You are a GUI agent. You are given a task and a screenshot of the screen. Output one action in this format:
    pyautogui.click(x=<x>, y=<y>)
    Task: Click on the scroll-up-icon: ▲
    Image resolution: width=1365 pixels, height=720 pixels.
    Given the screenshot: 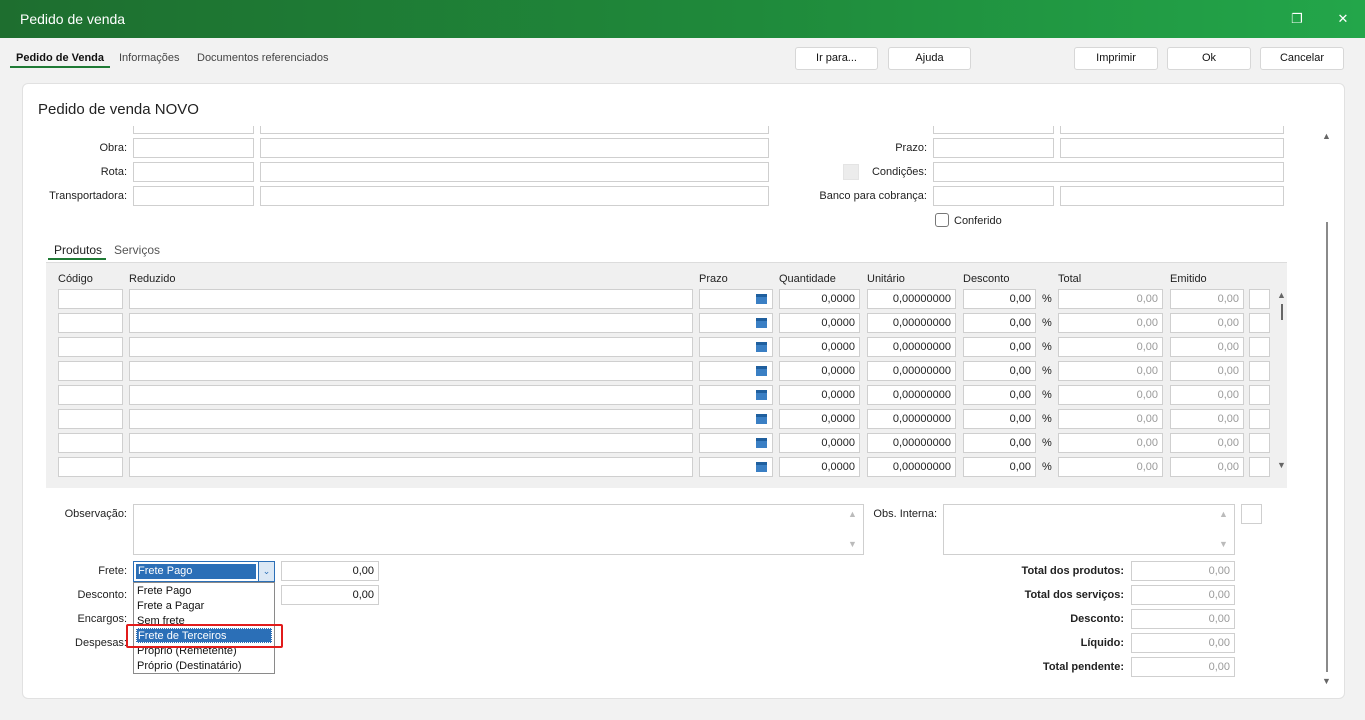 What is the action you would take?
    pyautogui.click(x=1223, y=514)
    